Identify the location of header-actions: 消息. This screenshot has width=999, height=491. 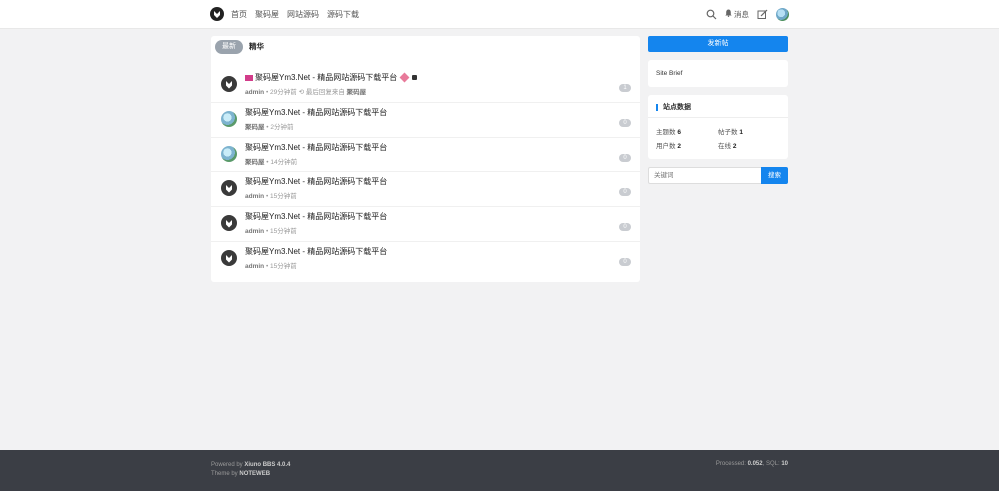
(747, 14).